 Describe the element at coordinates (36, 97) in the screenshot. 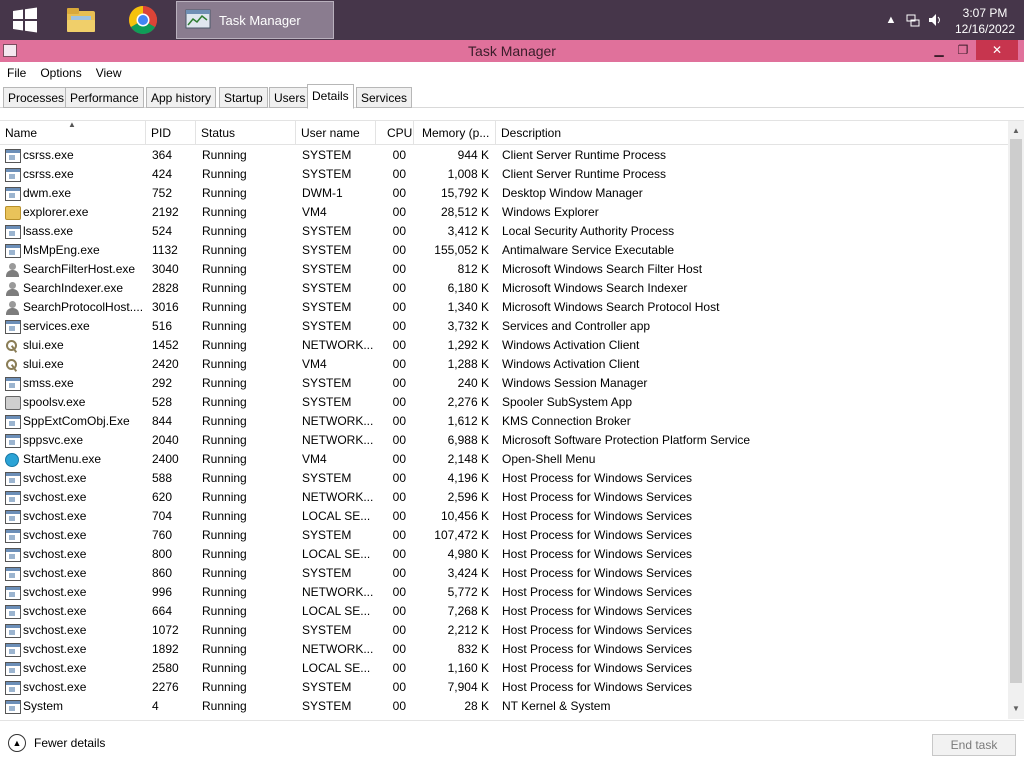

I see `tab-processes: Processes` at that location.